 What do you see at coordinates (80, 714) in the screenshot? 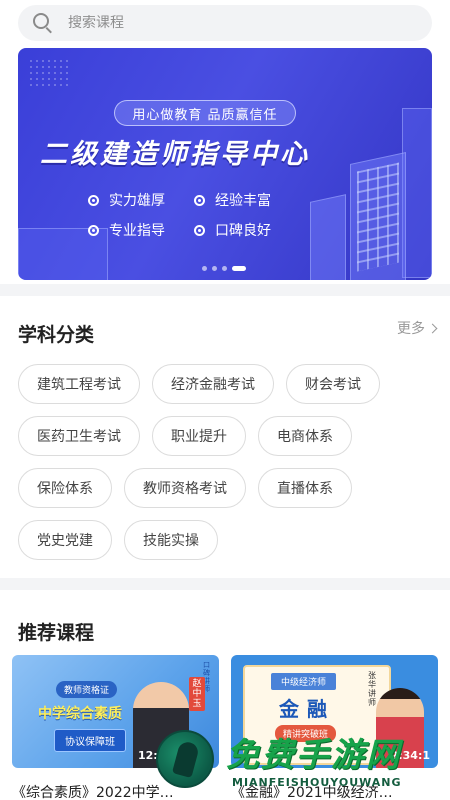
I see `thumb-title: 中学综合素质` at bounding box center [80, 714].